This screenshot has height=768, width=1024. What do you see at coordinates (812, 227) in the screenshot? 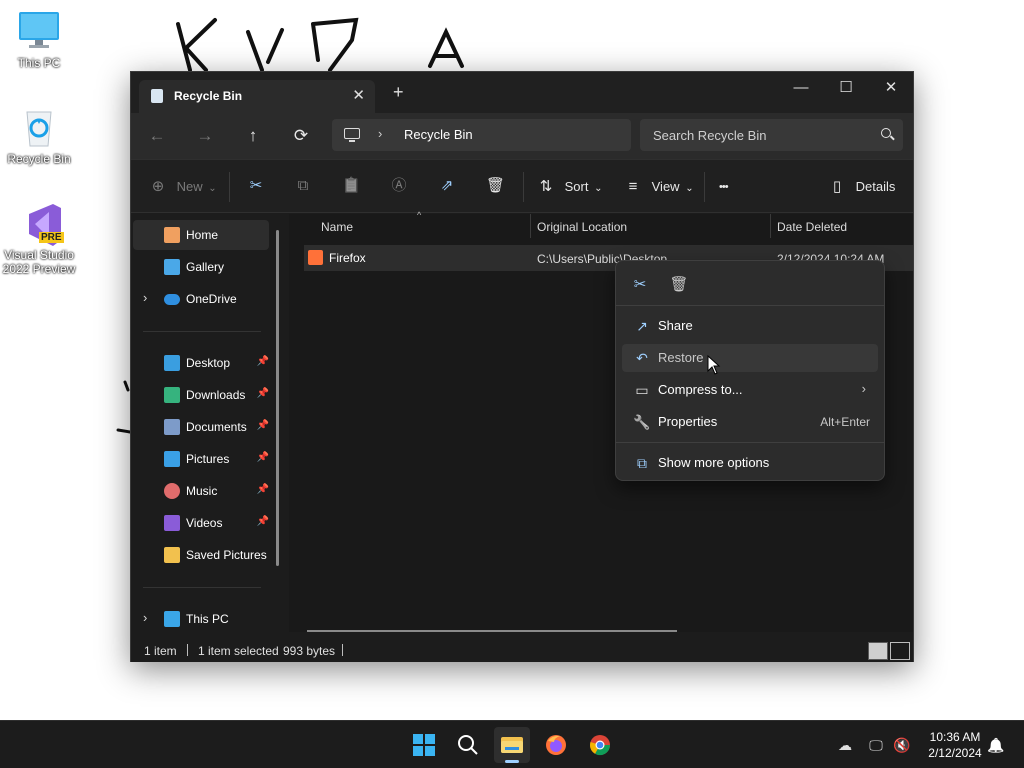
I see `column-header-date-deleted: Date Deleted` at bounding box center [812, 227].